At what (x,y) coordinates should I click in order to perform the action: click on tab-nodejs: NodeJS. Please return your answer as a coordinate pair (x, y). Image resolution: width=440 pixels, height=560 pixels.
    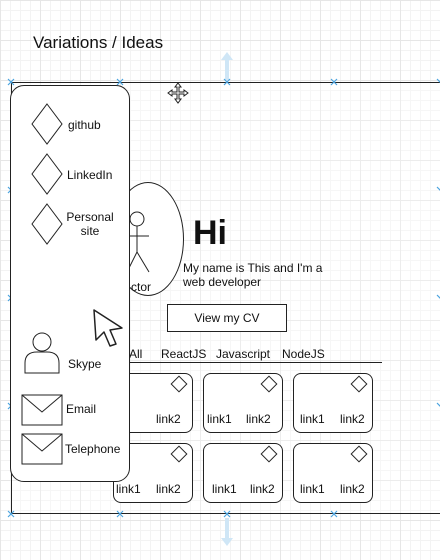
    Looking at the image, I should click on (303, 354).